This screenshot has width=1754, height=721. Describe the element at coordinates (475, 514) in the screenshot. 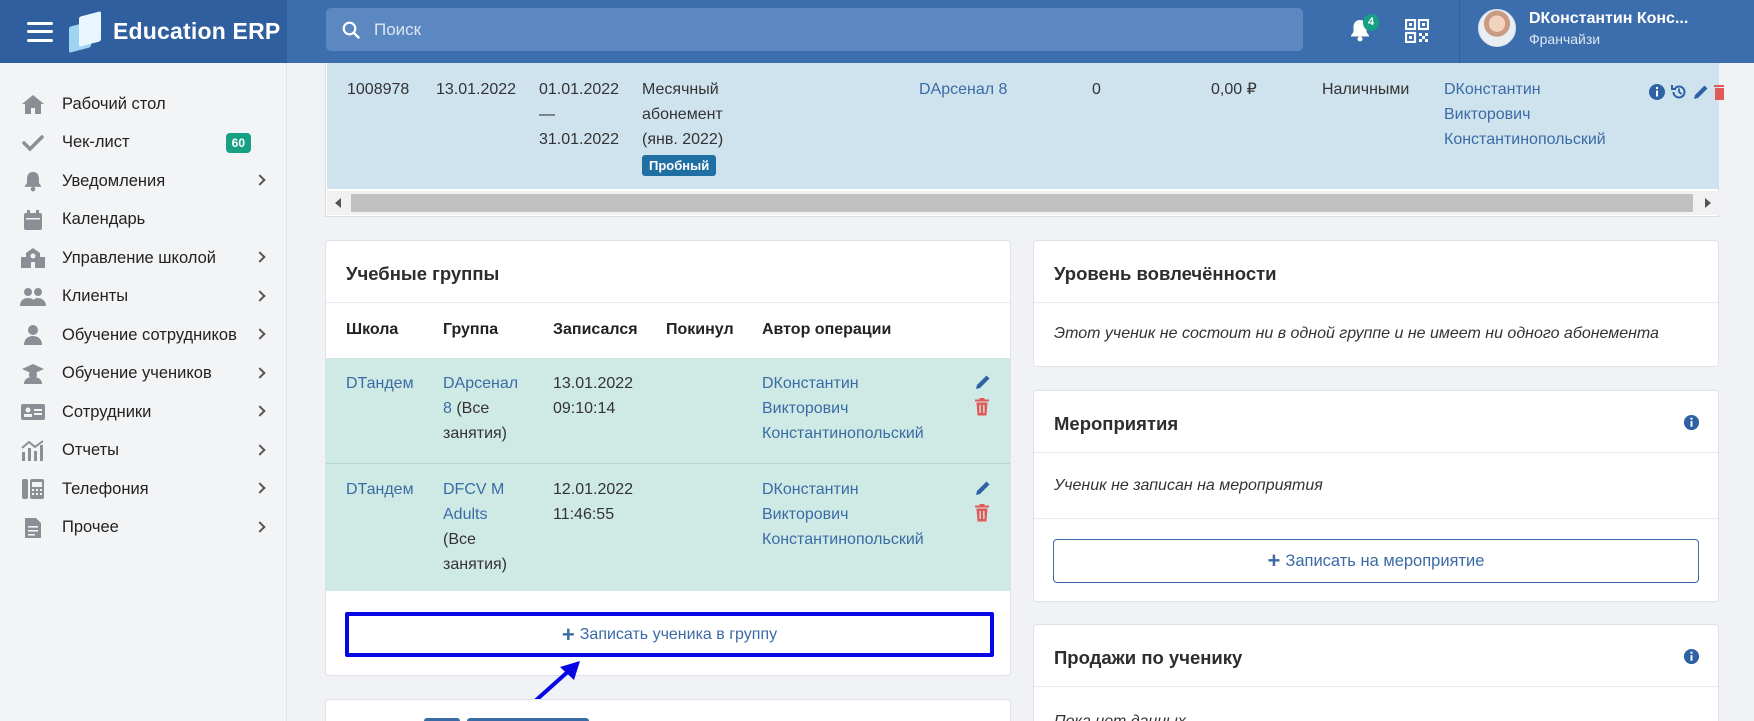

I see `group-name-link: Adults` at that location.